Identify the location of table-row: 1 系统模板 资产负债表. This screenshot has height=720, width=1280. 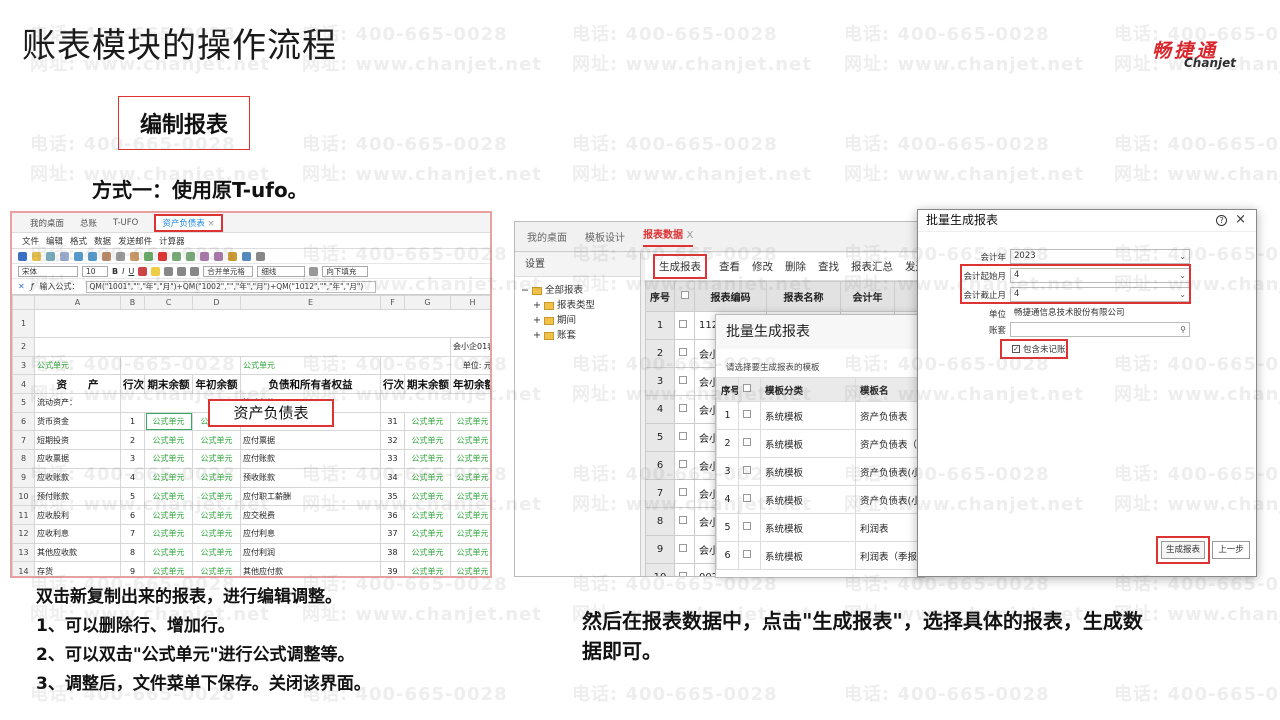
(820, 415).